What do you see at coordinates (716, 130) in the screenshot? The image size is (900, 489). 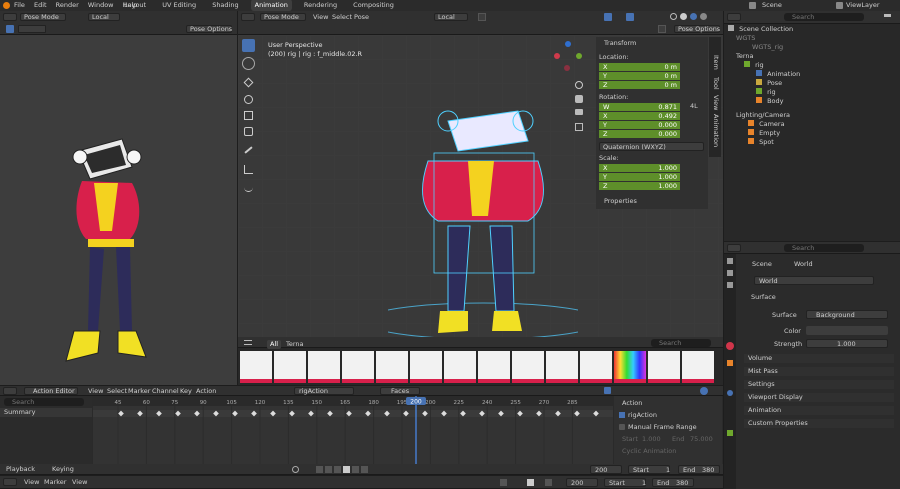 I see `sidebar-tab-animation: Animation` at bounding box center [716, 130].